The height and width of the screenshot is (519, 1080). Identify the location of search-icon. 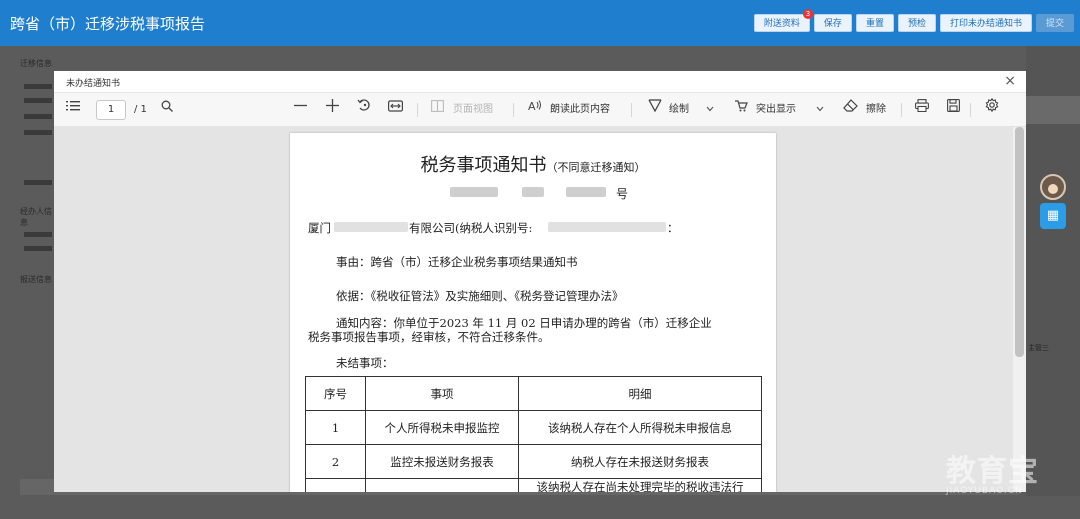
(167, 110).